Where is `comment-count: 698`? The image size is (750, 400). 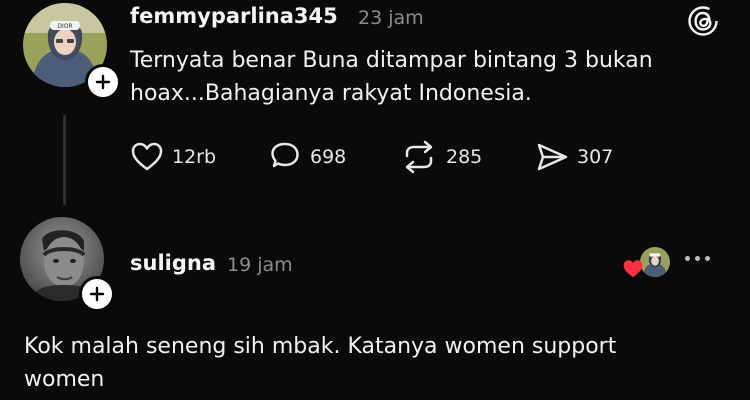
comment-count: 698 is located at coordinates (328, 157).